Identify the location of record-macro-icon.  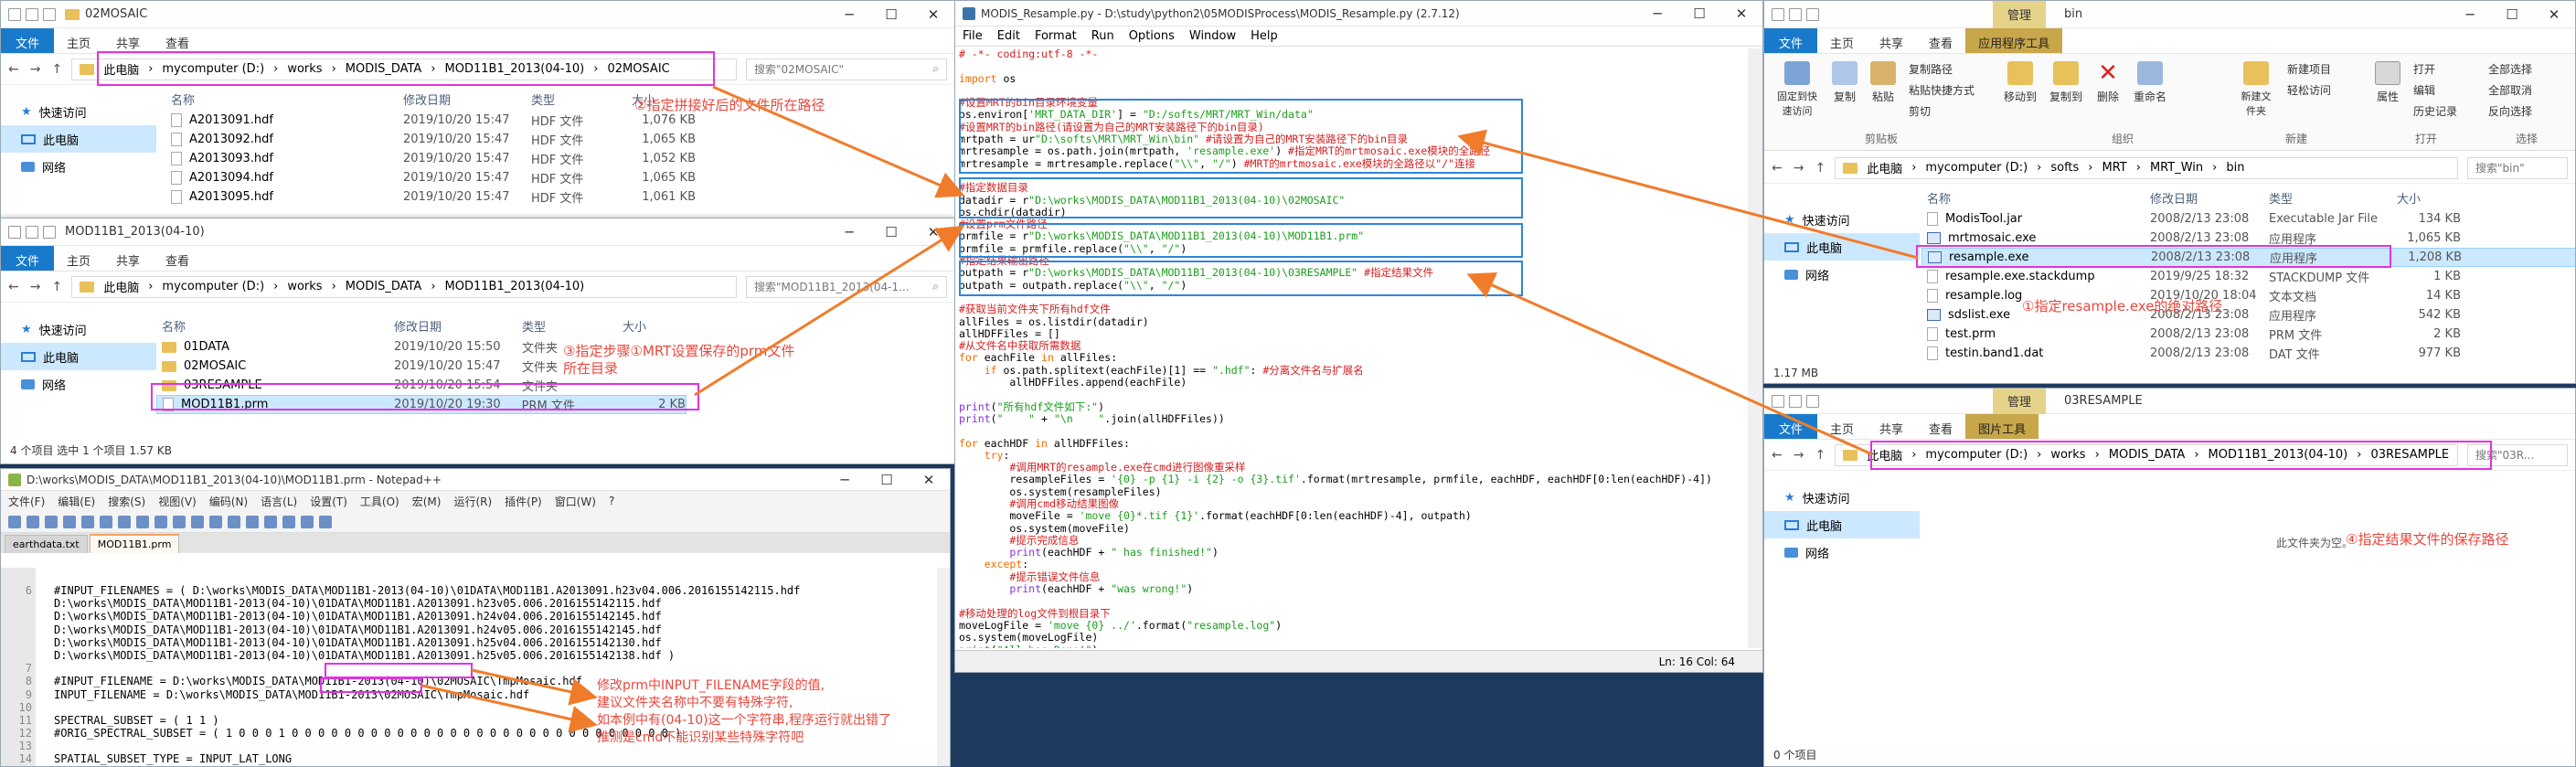
(308, 521).